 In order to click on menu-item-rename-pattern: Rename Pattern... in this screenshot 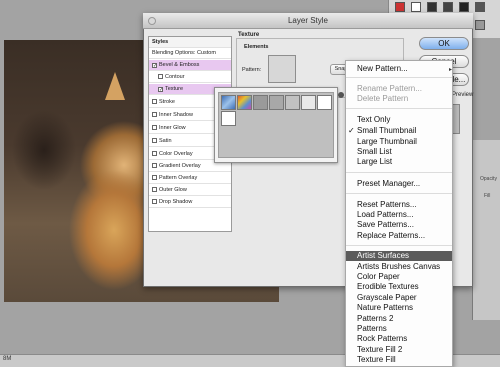, I will do `click(389, 88)`.